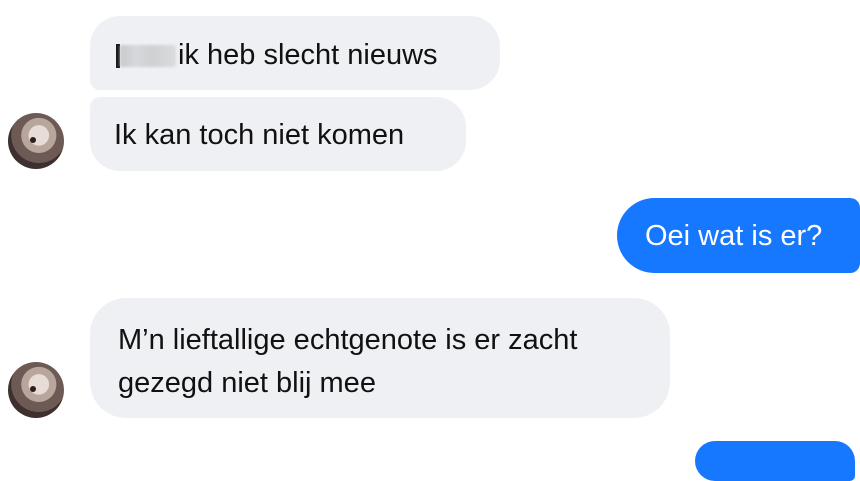  I want to click on message-text: ik heb slecht nieuws, so click(308, 55).